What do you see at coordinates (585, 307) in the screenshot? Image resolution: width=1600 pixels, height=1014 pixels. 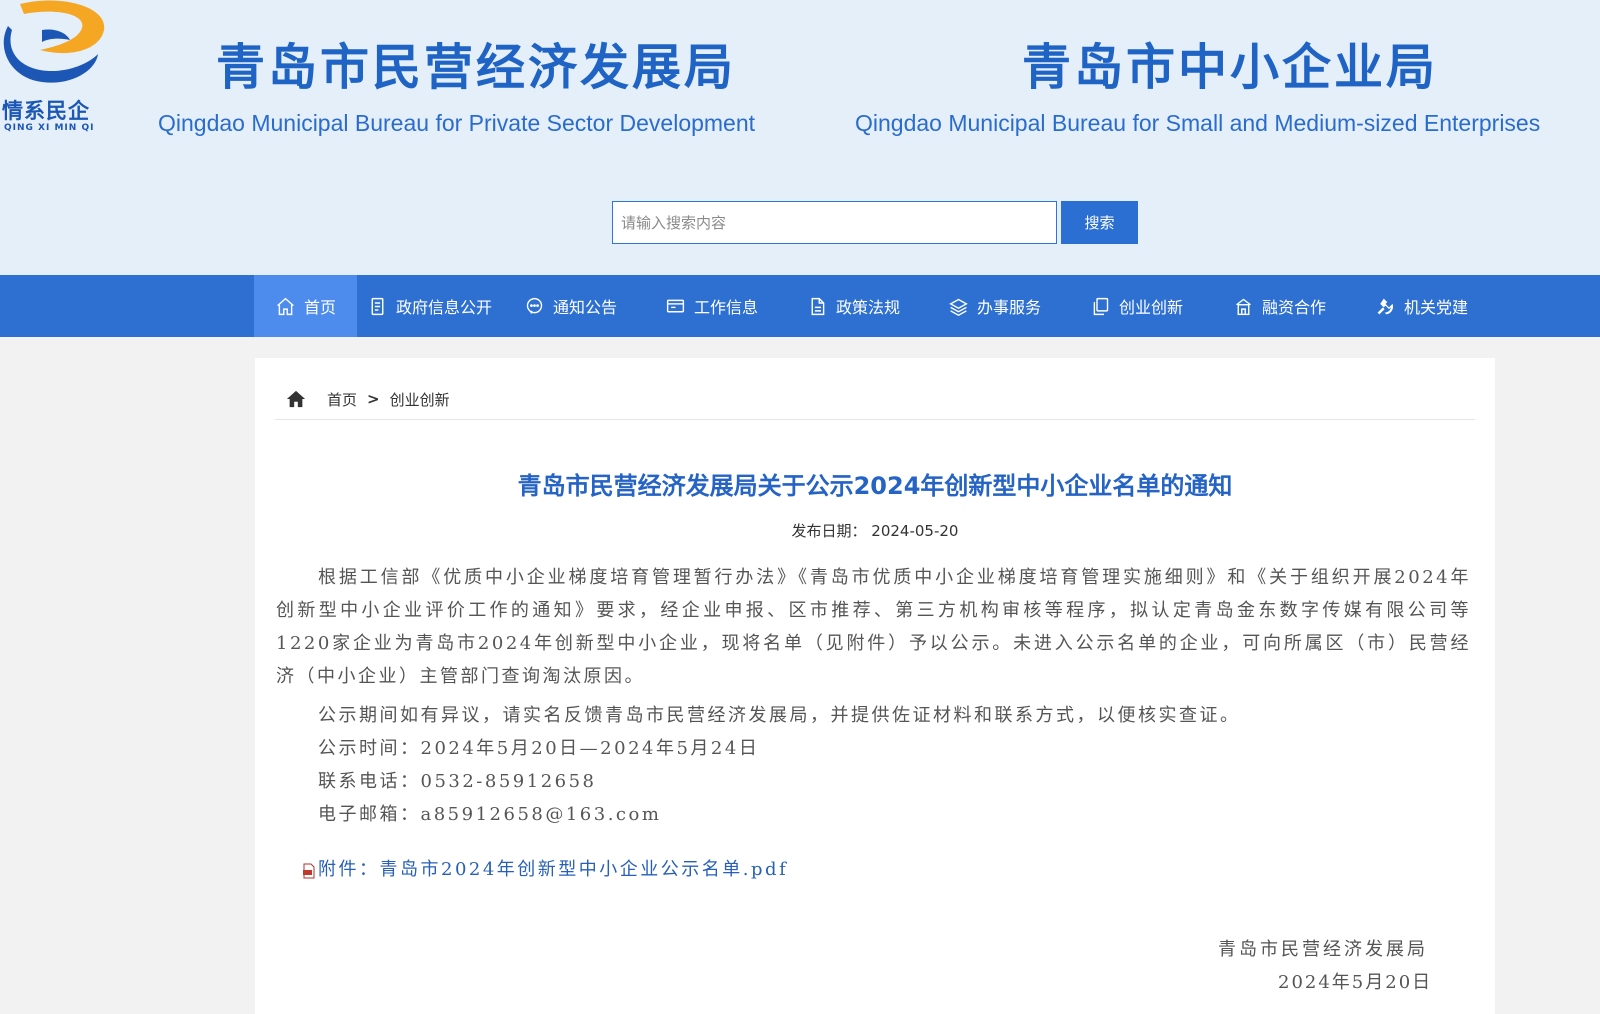 I see `nav-item-label: 通知公告` at bounding box center [585, 307].